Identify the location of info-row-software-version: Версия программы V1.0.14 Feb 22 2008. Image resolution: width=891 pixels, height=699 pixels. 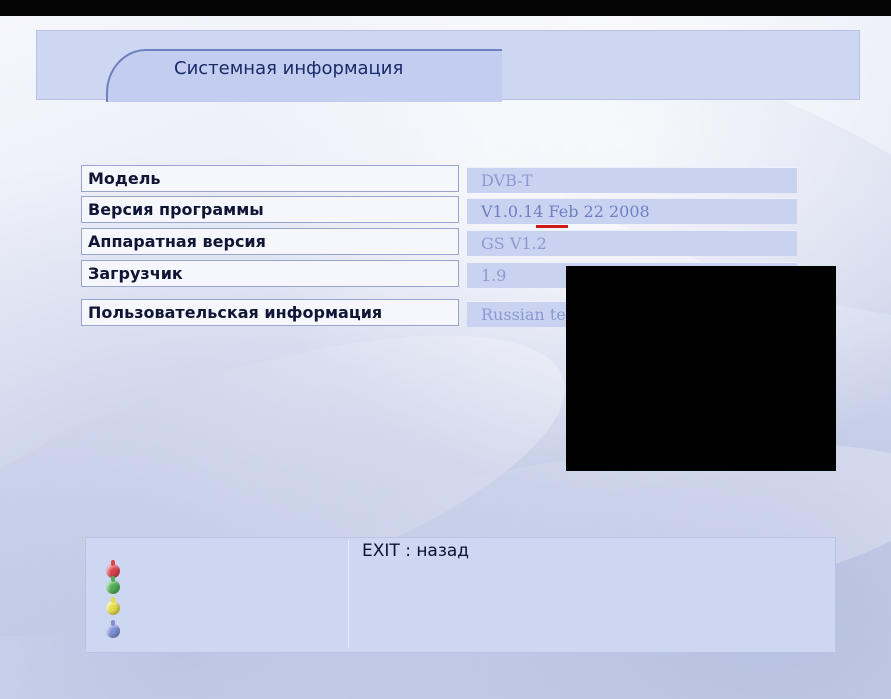
(439, 210).